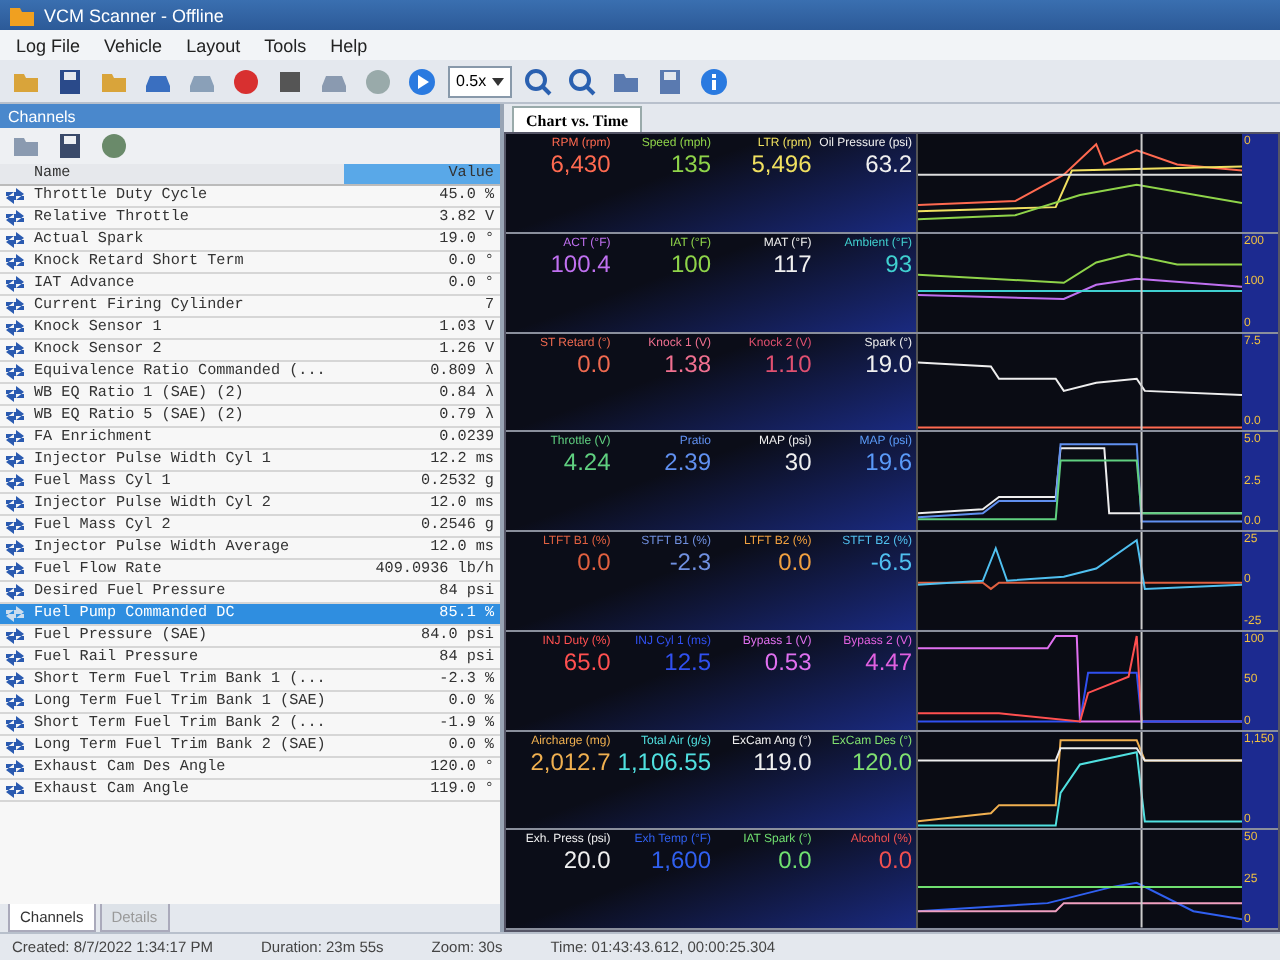 Image resolution: width=1280 pixels, height=960 pixels. Describe the element at coordinates (687, 363) in the screenshot. I see `gauge-value: 1.38` at that location.